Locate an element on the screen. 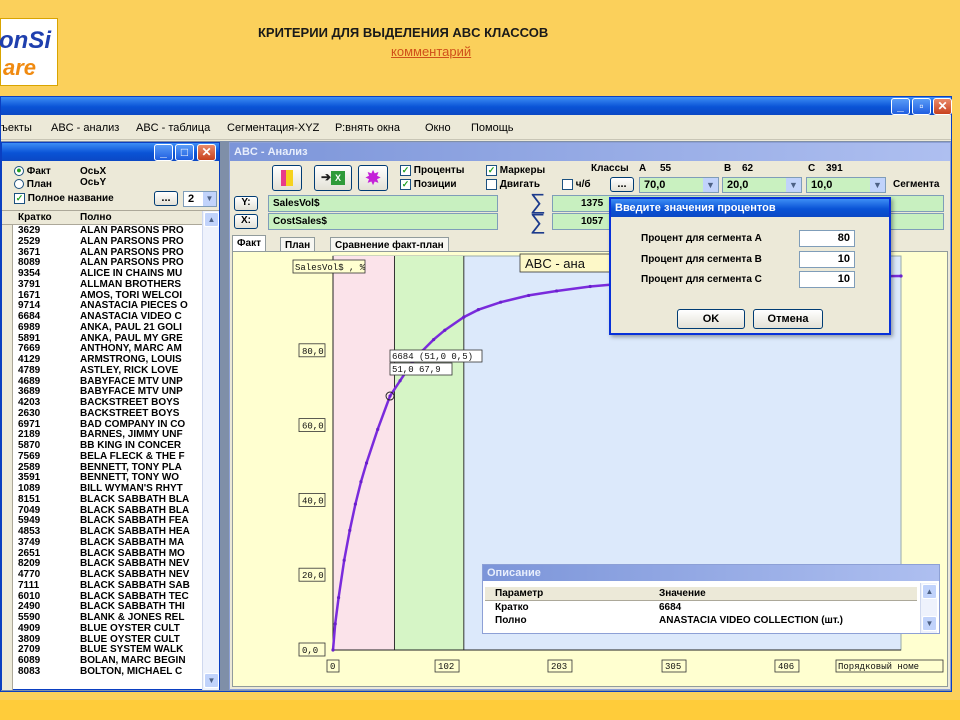 This screenshot has height=720, width=960. number-dropdown-icon: ▼ is located at coordinates (209, 199).